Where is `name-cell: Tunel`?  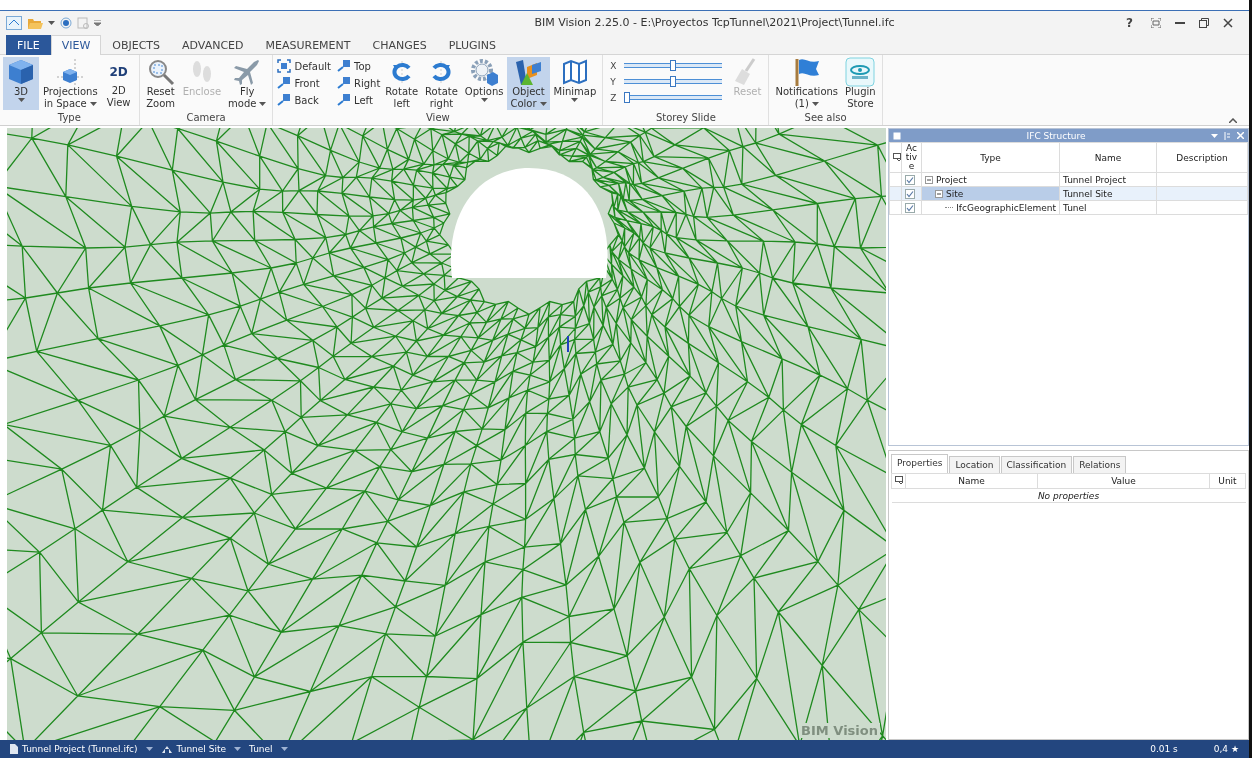 name-cell: Tunel is located at coordinates (1075, 207).